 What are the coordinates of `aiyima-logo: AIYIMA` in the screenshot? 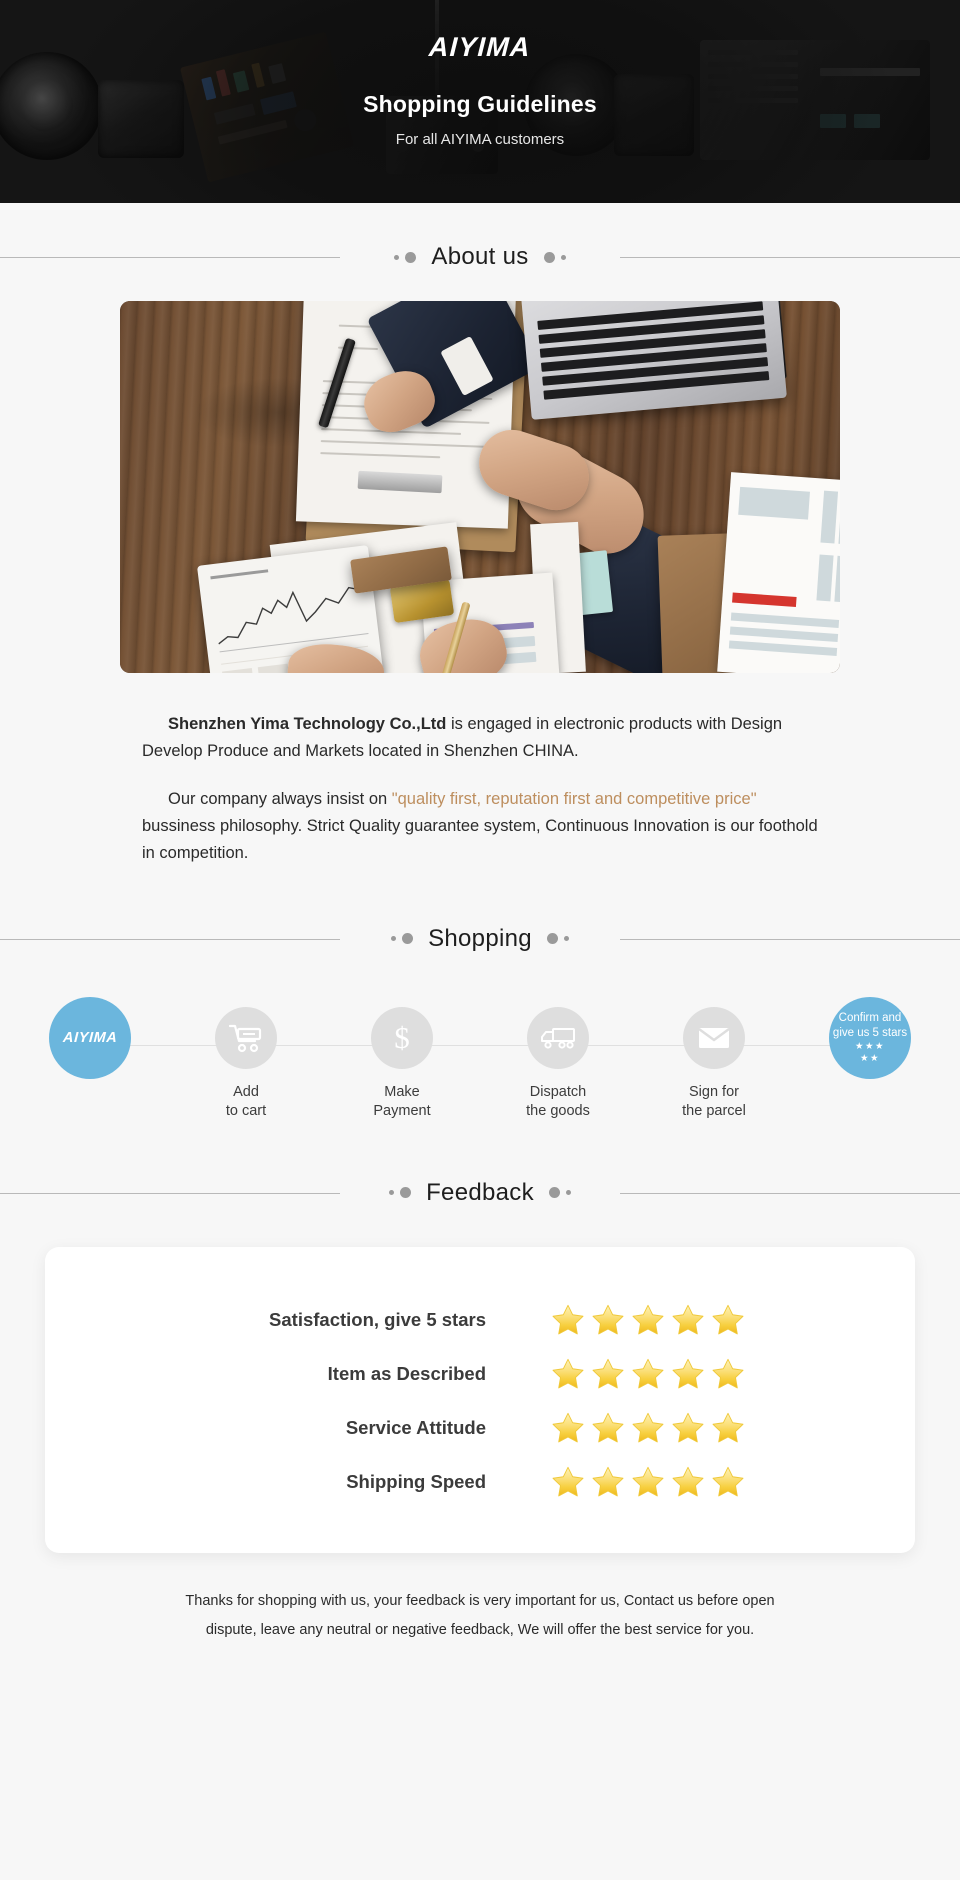 It's located at (480, 47).